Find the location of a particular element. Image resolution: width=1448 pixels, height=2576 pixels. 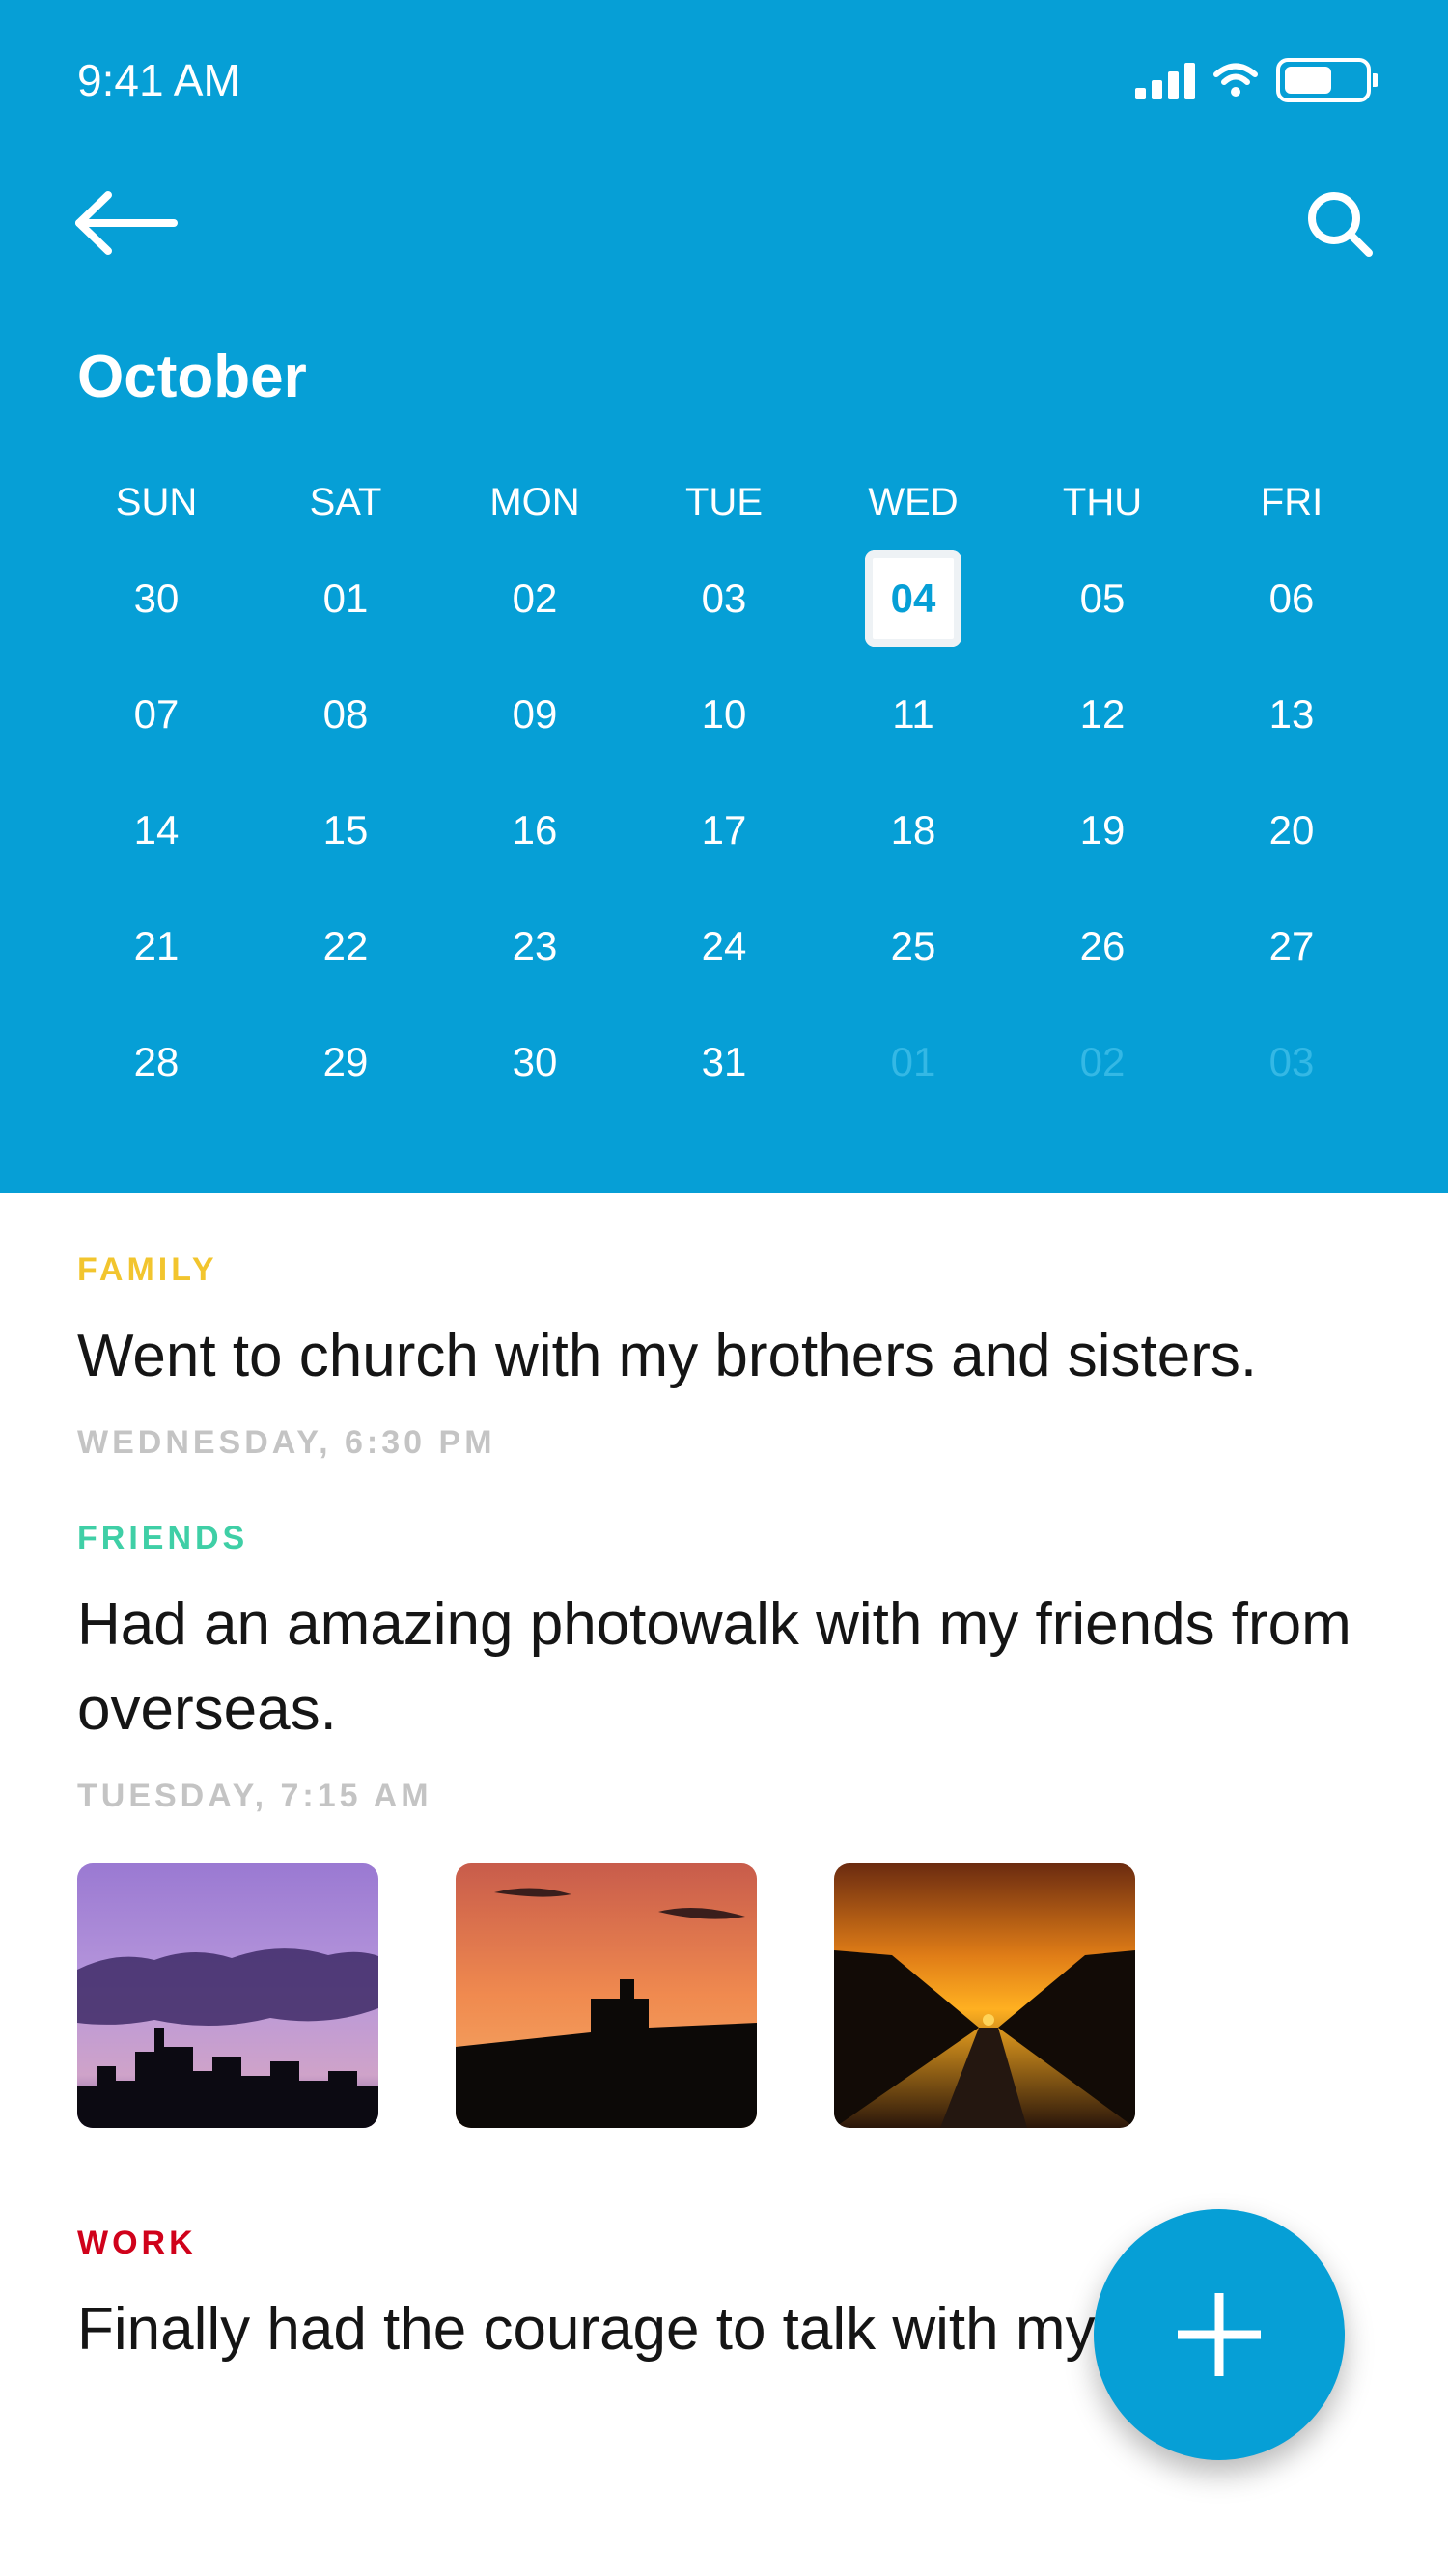

calendar-day-next-month: 01 is located at coordinates (914, 1062).